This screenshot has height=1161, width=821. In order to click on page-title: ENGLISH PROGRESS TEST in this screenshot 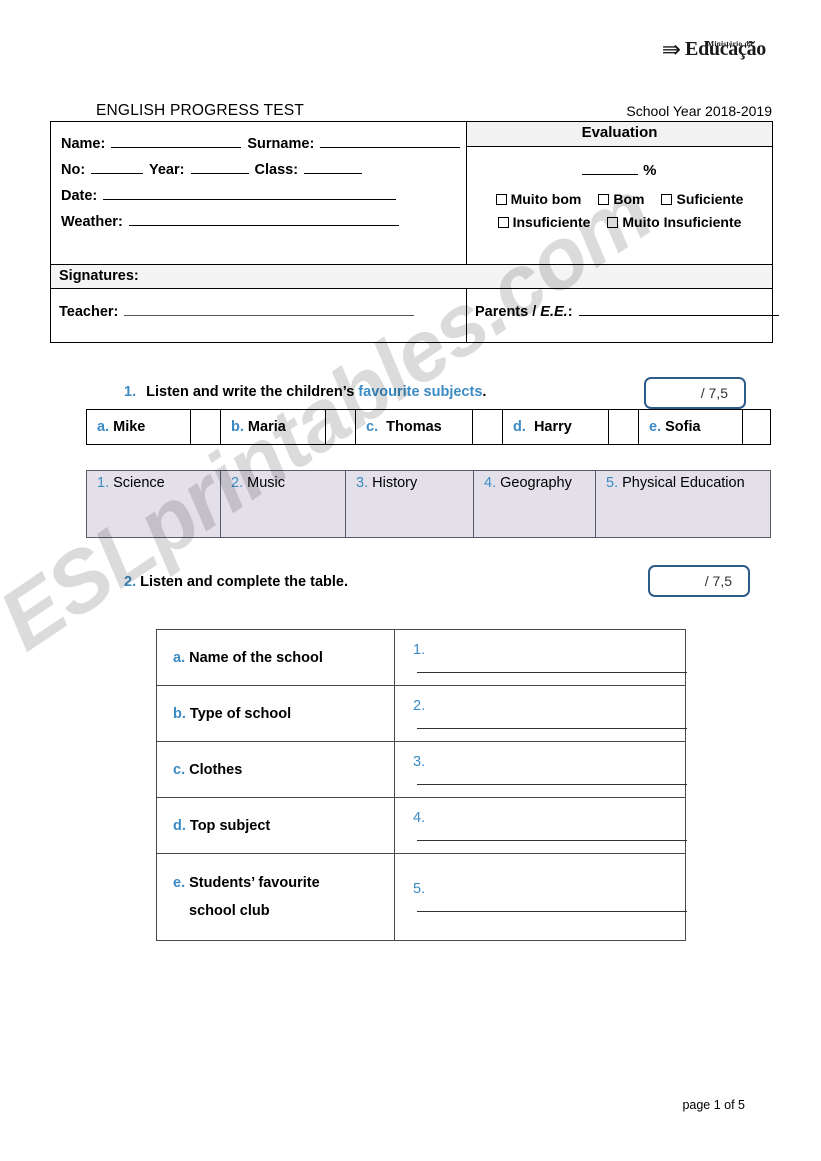, I will do `click(200, 110)`.